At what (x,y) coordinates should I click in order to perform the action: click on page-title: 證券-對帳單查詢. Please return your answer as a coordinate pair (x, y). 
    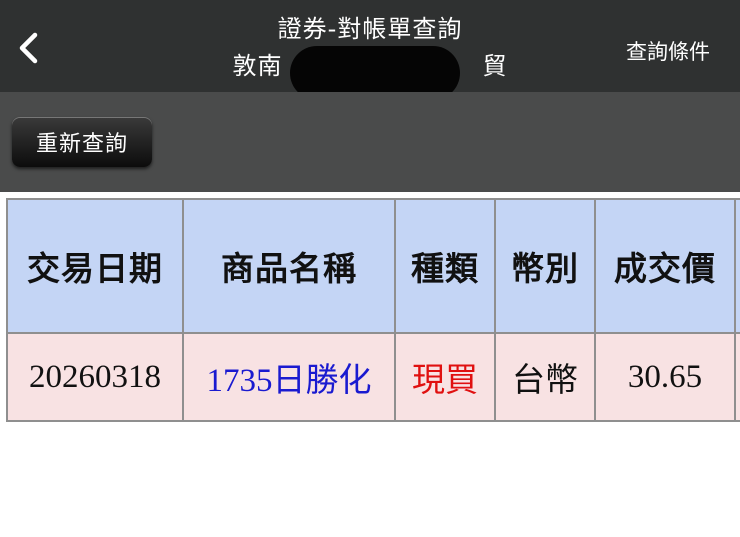
    Looking at the image, I should click on (370, 29).